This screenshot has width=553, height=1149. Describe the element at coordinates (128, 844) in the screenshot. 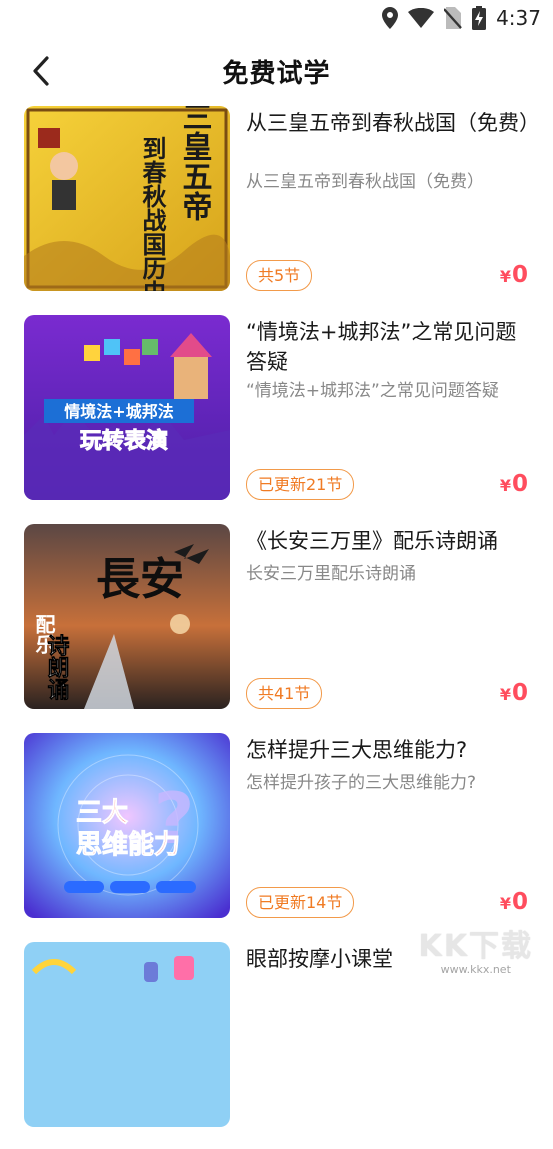

I see `thumb-line2-text: 思维能力` at that location.